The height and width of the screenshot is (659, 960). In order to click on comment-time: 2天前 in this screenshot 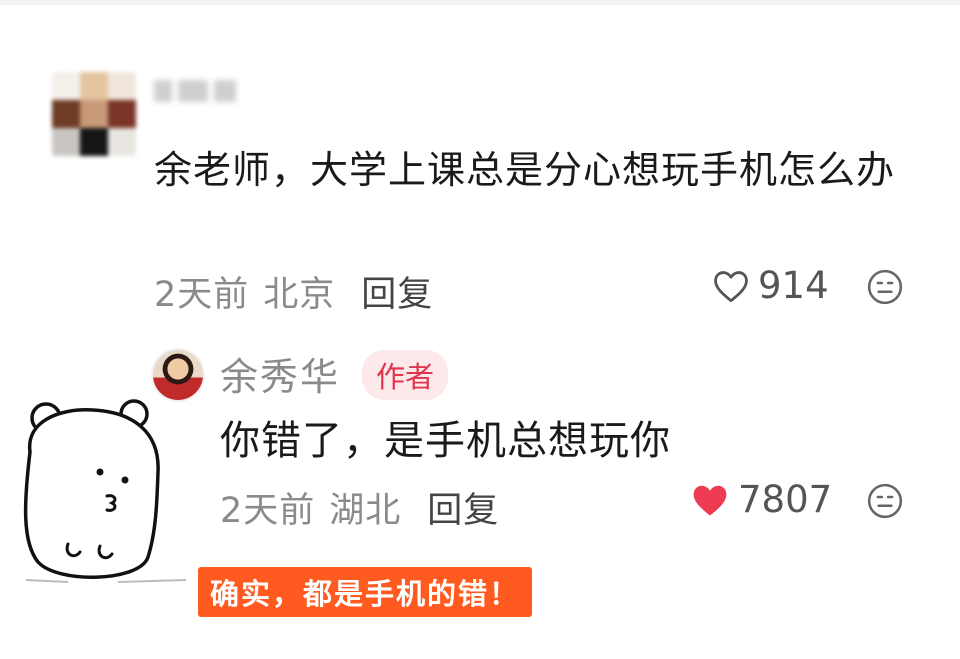, I will do `click(202, 295)`.